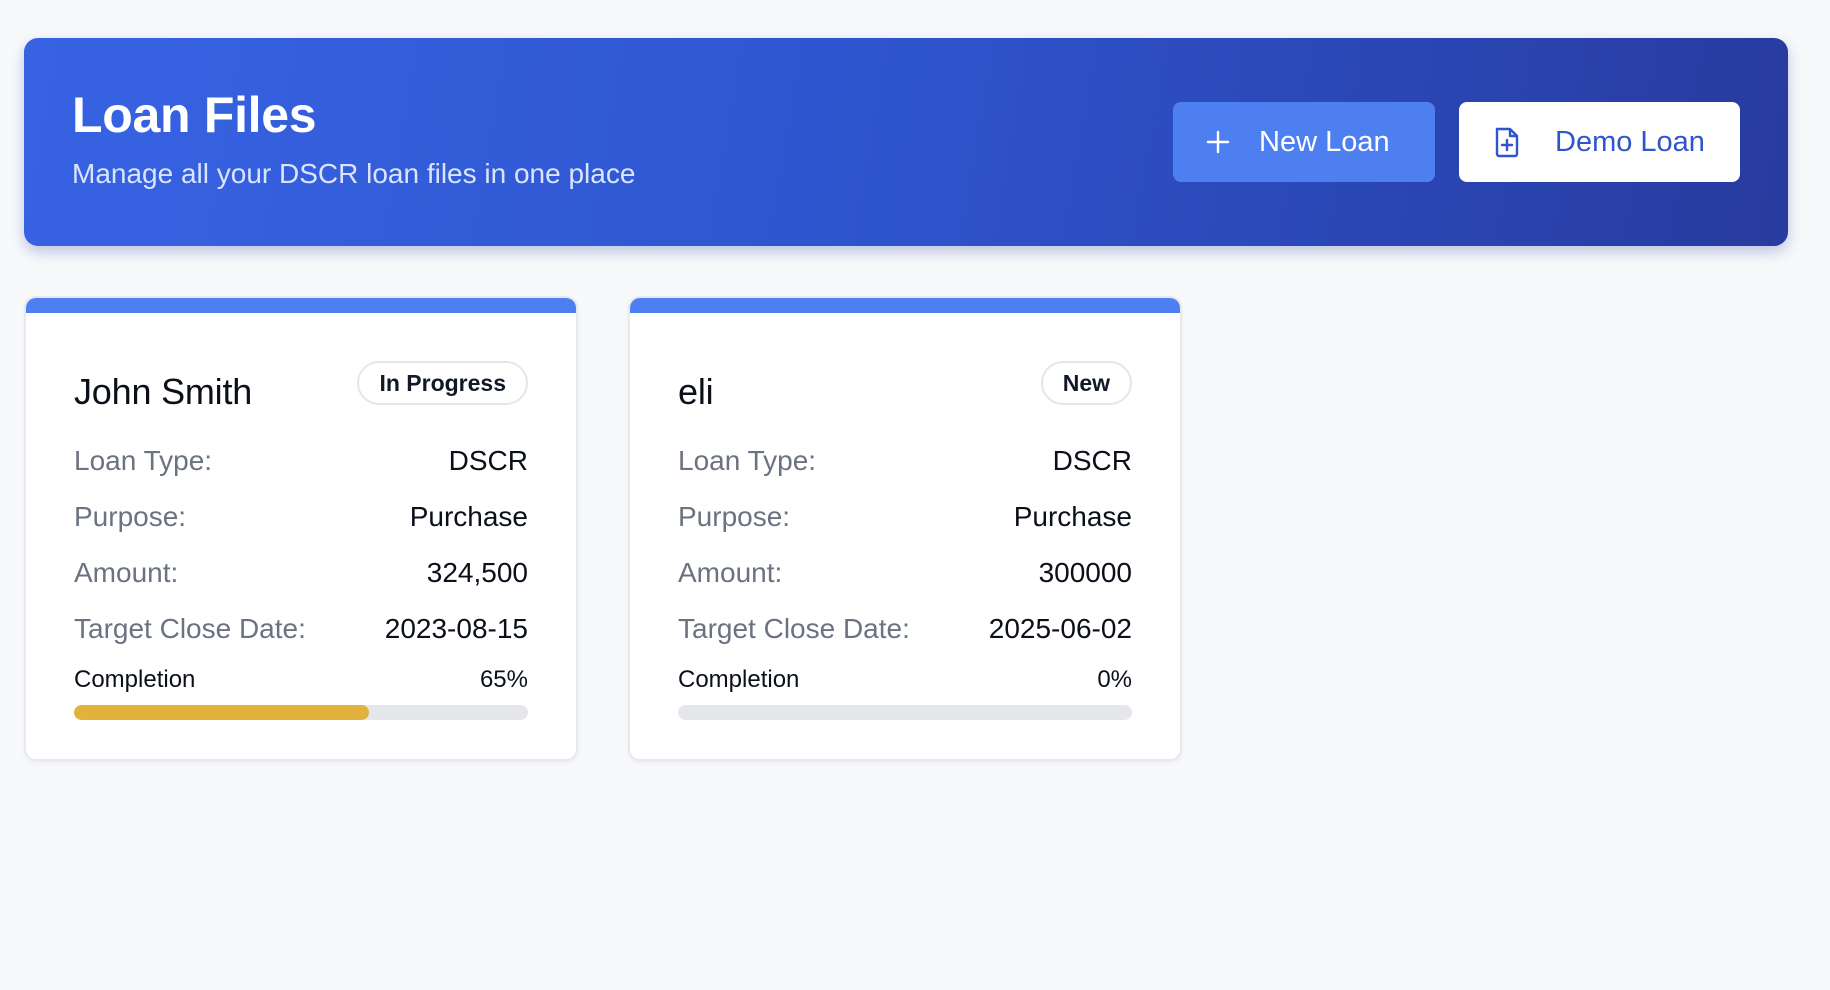 This screenshot has width=1830, height=990. What do you see at coordinates (1114, 679) in the screenshot?
I see `completion-percent: 0%` at bounding box center [1114, 679].